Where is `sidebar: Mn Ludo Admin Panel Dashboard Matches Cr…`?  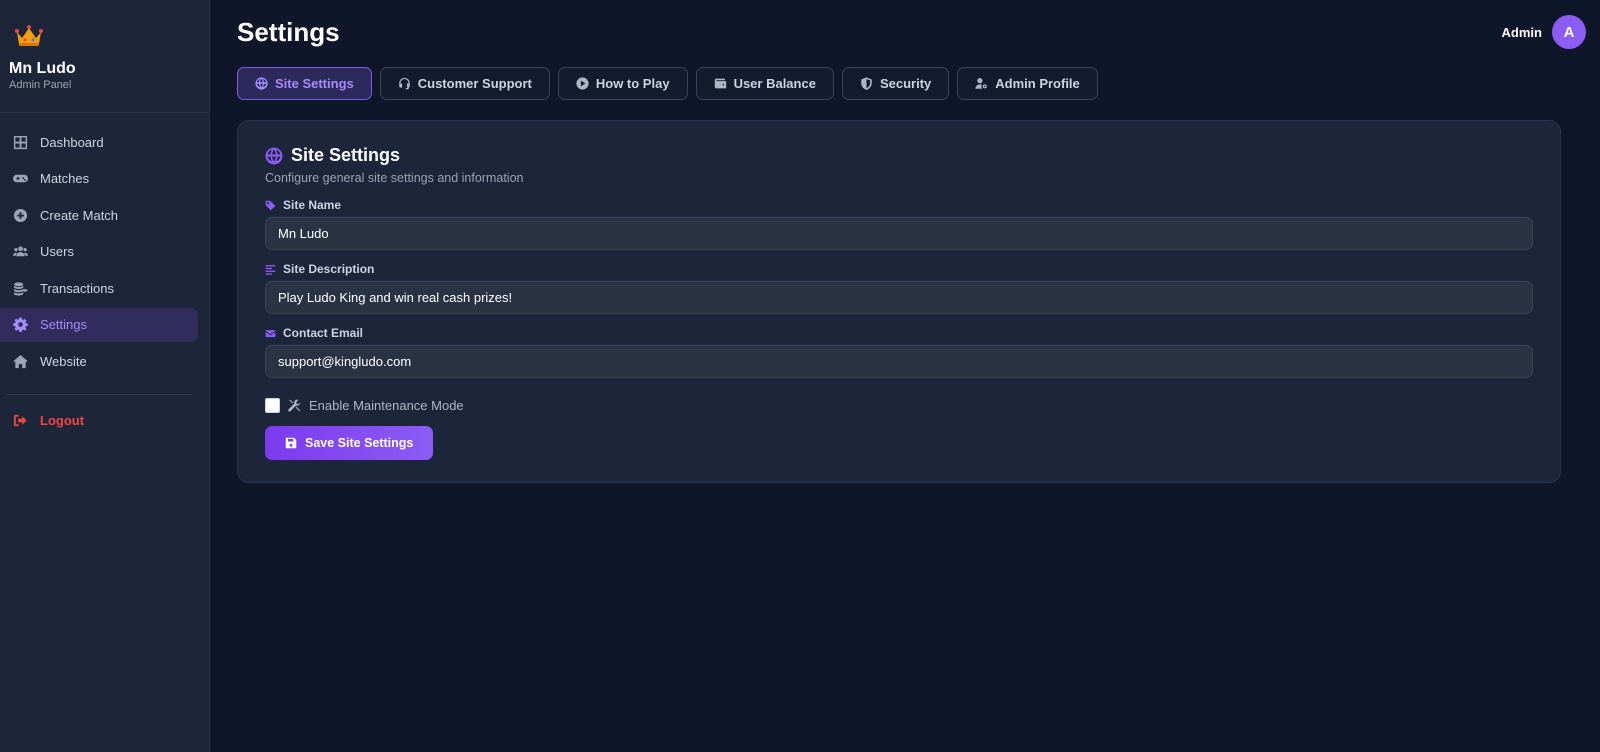
sidebar: Mn Ludo Admin Panel Dashboard Matches Cr… is located at coordinates (105, 376).